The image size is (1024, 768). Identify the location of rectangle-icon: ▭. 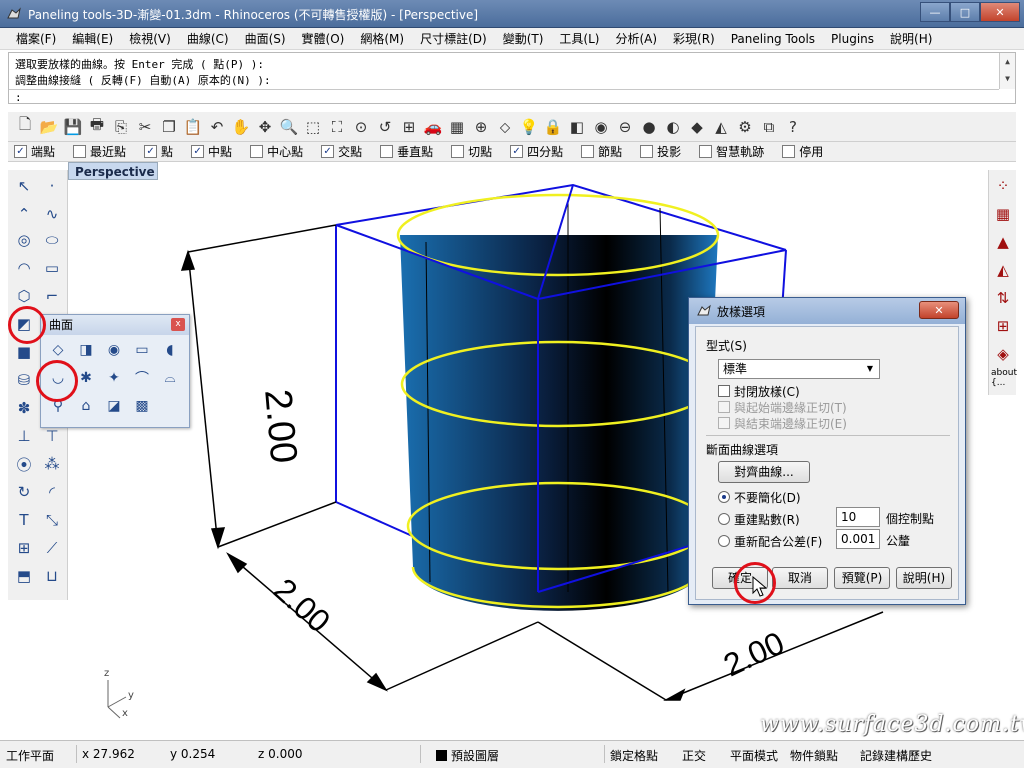
(52, 268).